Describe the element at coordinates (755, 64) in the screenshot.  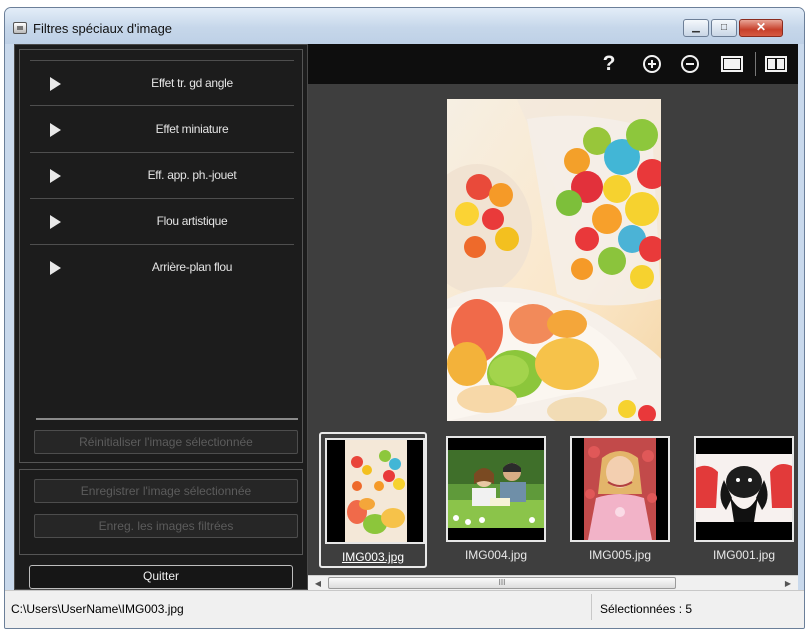
I see `toolbar-divider` at that location.